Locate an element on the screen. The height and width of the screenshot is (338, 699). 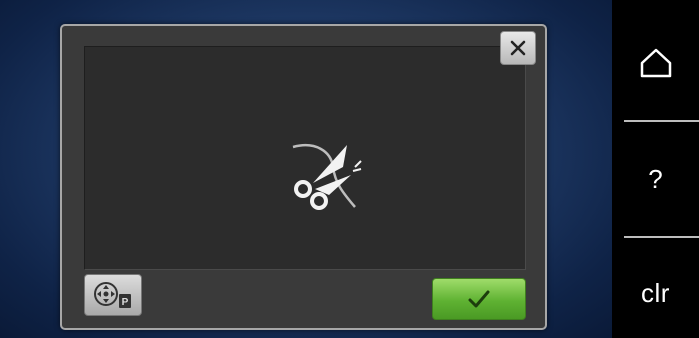
move-frame-position-icon: P is located at coordinates (112, 295).